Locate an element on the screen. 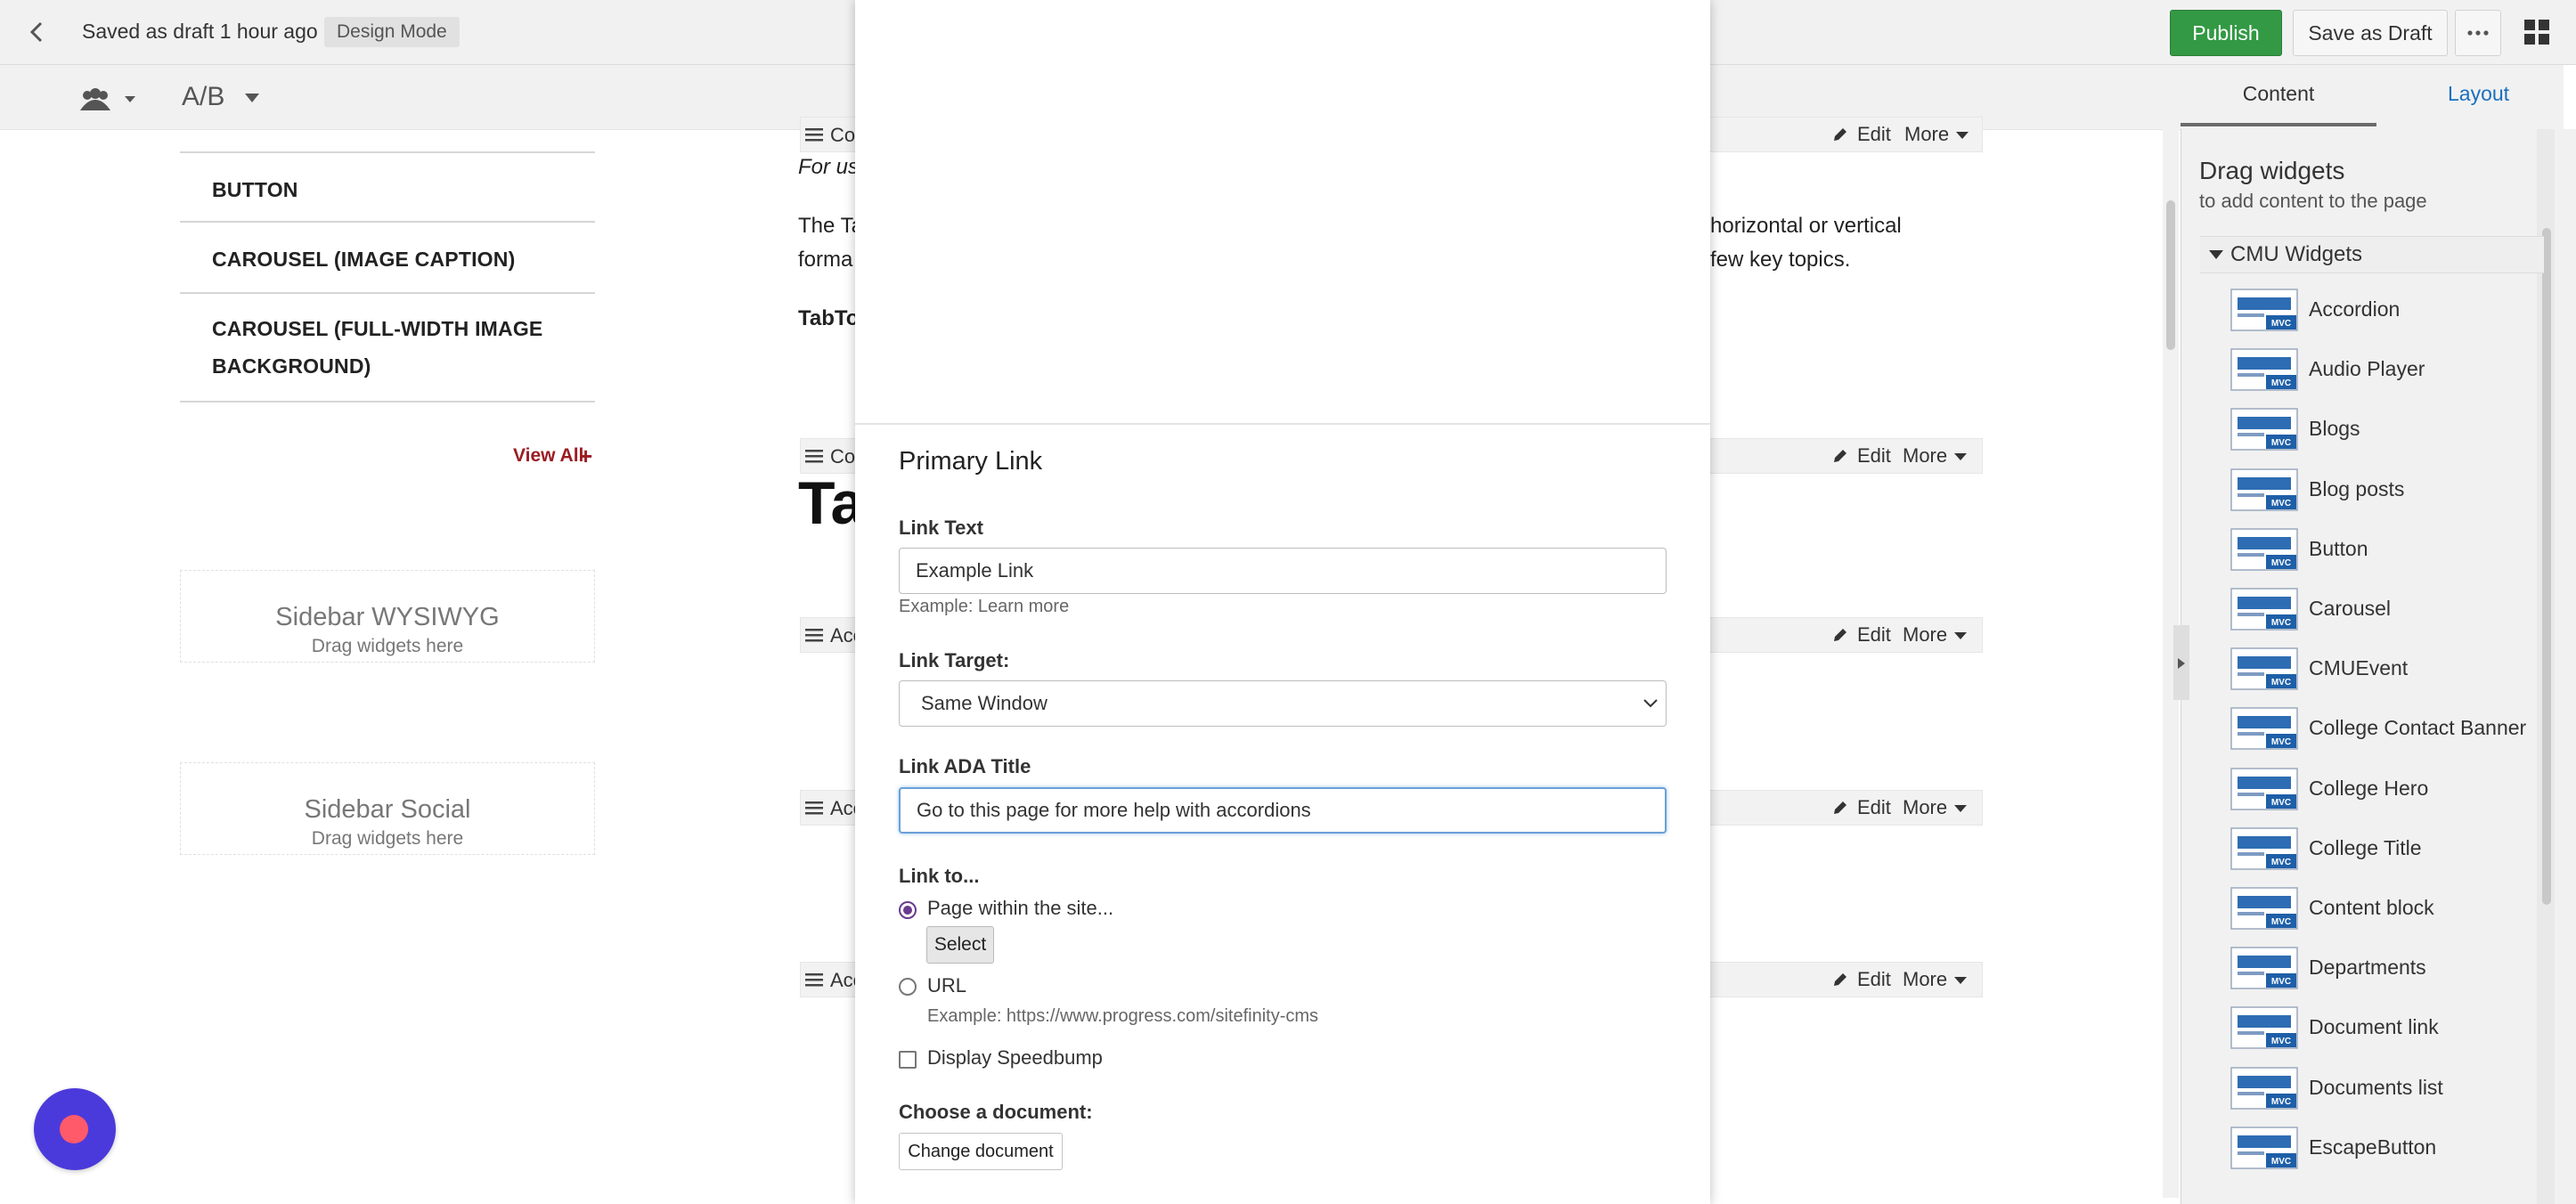 The width and height of the screenshot is (2576, 1204). save-as-draft-button: Save as Draft is located at coordinates (2371, 33).